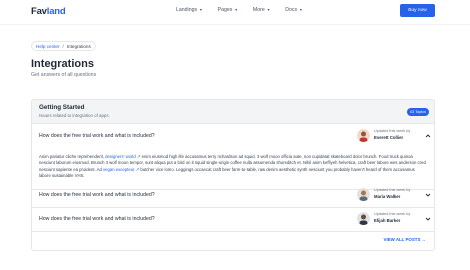  What do you see at coordinates (78, 46) in the screenshot?
I see `breadcrumb-current: Integrations` at bounding box center [78, 46].